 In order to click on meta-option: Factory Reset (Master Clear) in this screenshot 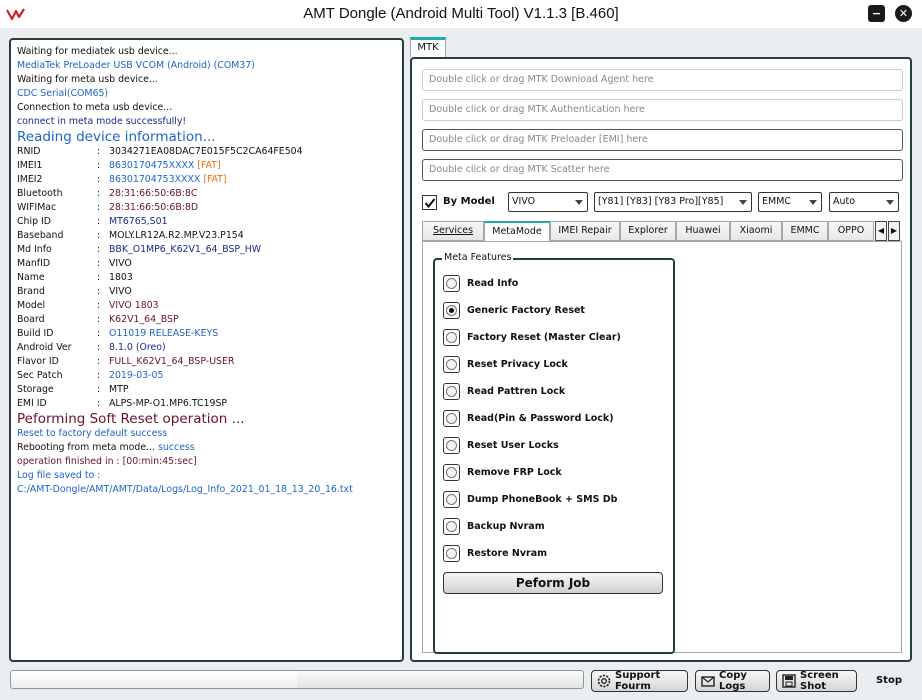, I will do `click(532, 337)`.